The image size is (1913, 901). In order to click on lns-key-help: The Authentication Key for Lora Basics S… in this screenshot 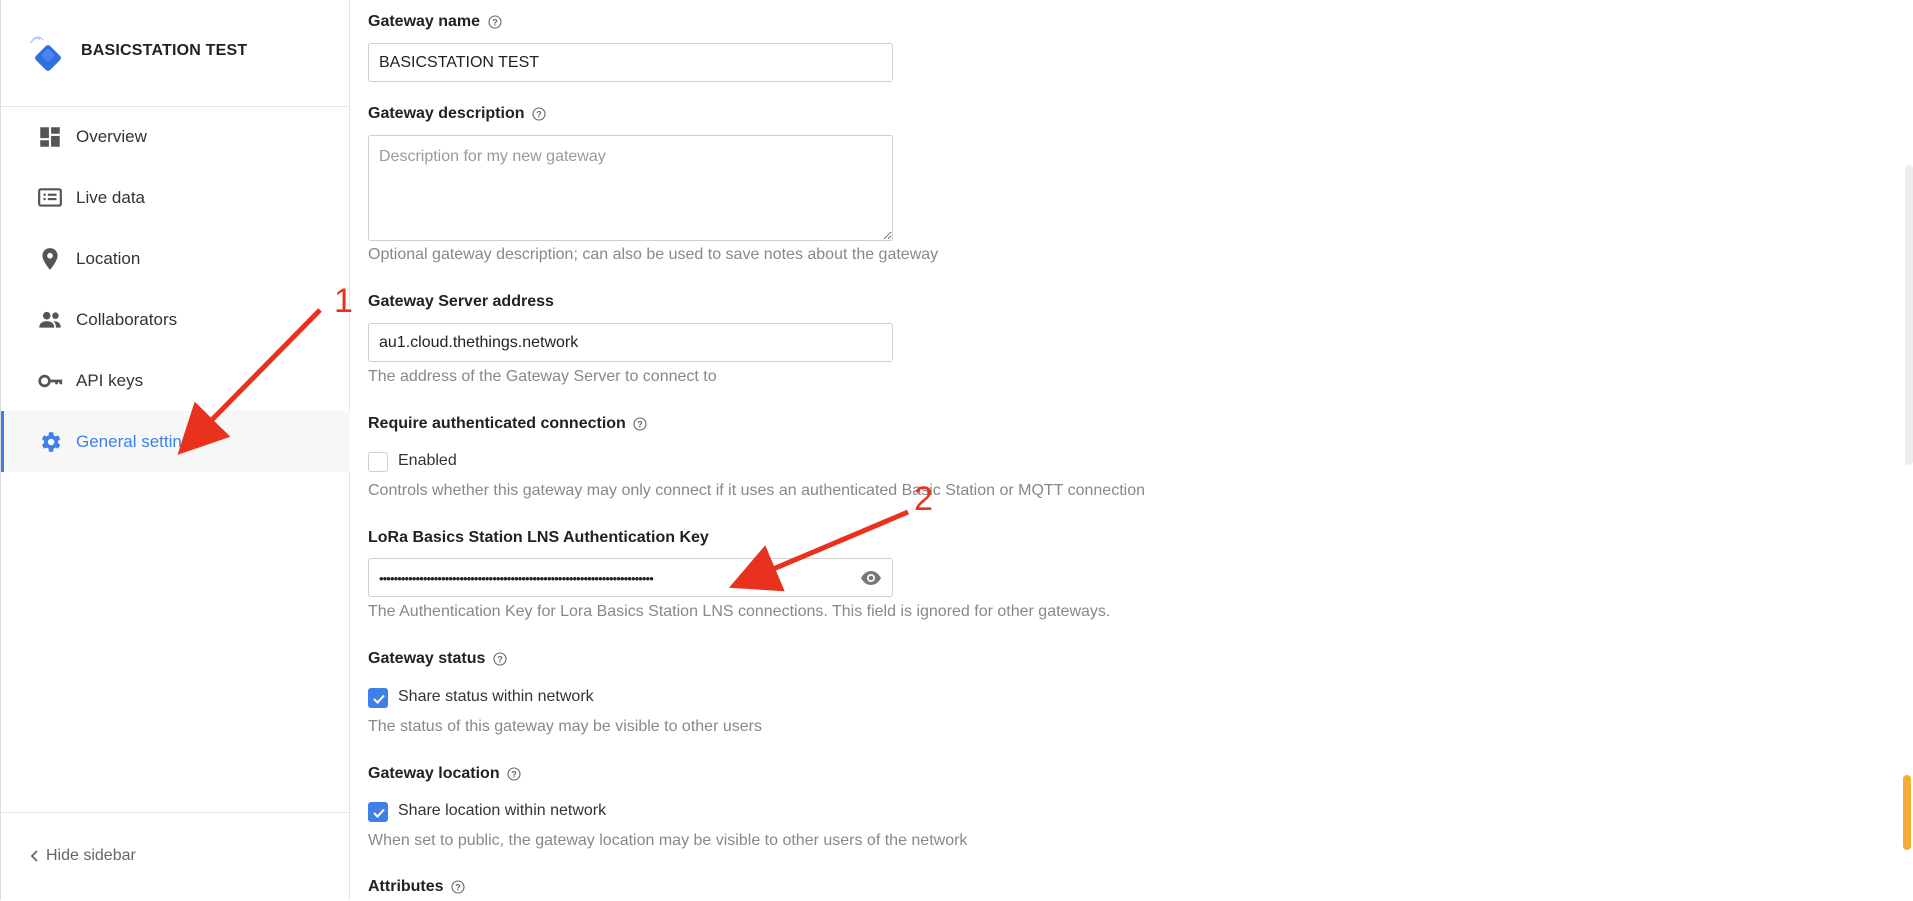, I will do `click(739, 611)`.